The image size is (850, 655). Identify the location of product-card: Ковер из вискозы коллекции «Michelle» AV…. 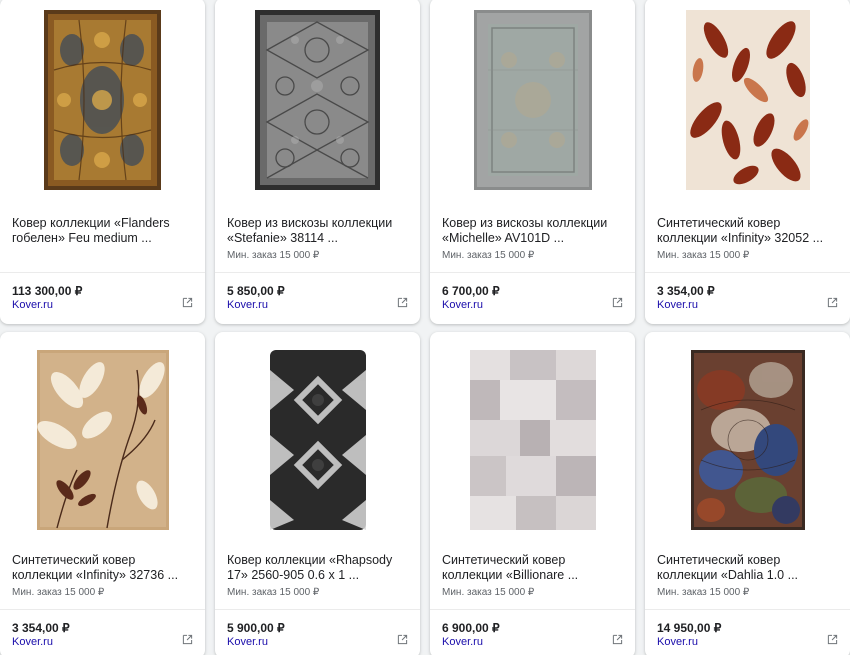
(532, 162).